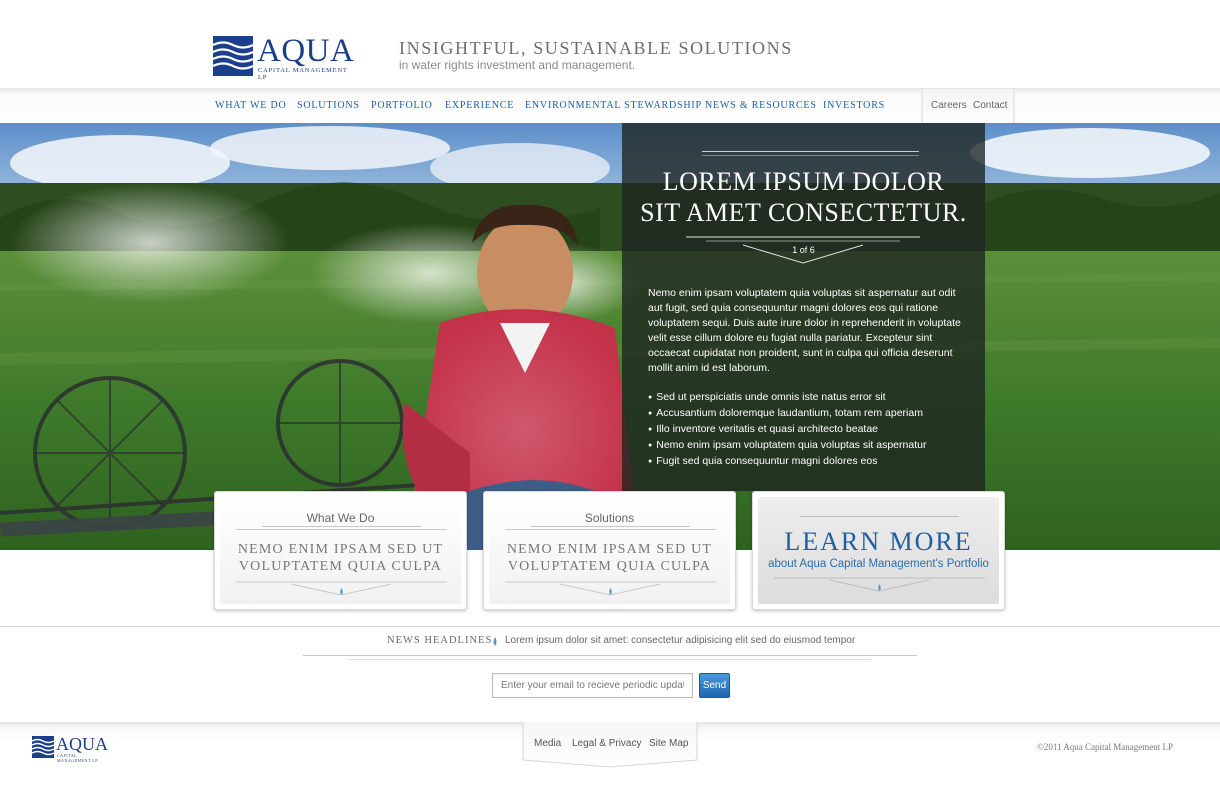  Describe the element at coordinates (613, 105) in the screenshot. I see `nav-item-environmental-stewardship: Environmental Stewardship` at that location.